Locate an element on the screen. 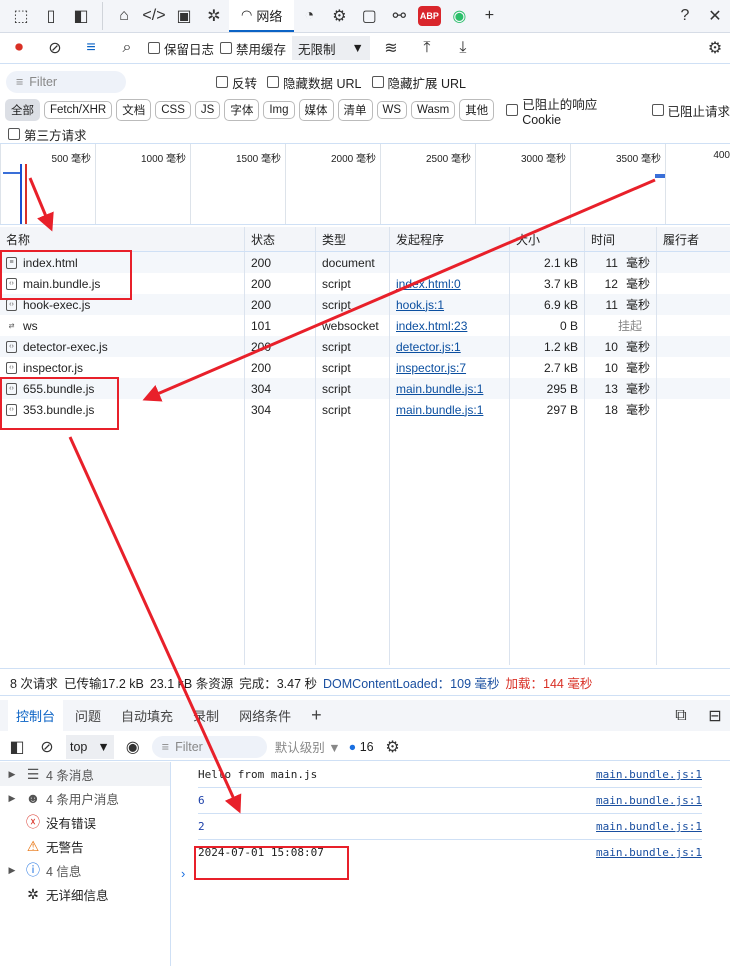 Image resolution: width=730 pixels, height=966 pixels. dock-icon: ◧ is located at coordinates (81, 16).